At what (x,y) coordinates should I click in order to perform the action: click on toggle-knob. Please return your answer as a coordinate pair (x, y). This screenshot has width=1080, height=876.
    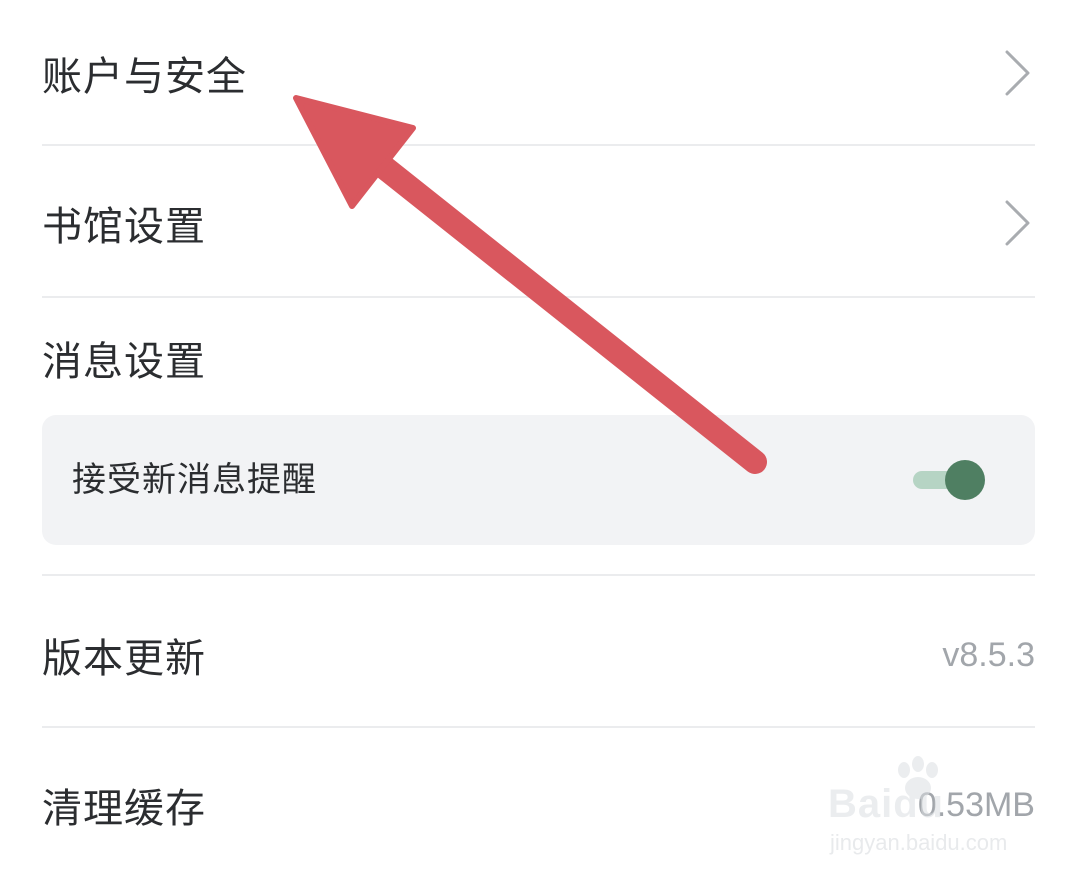
    Looking at the image, I should click on (965, 480).